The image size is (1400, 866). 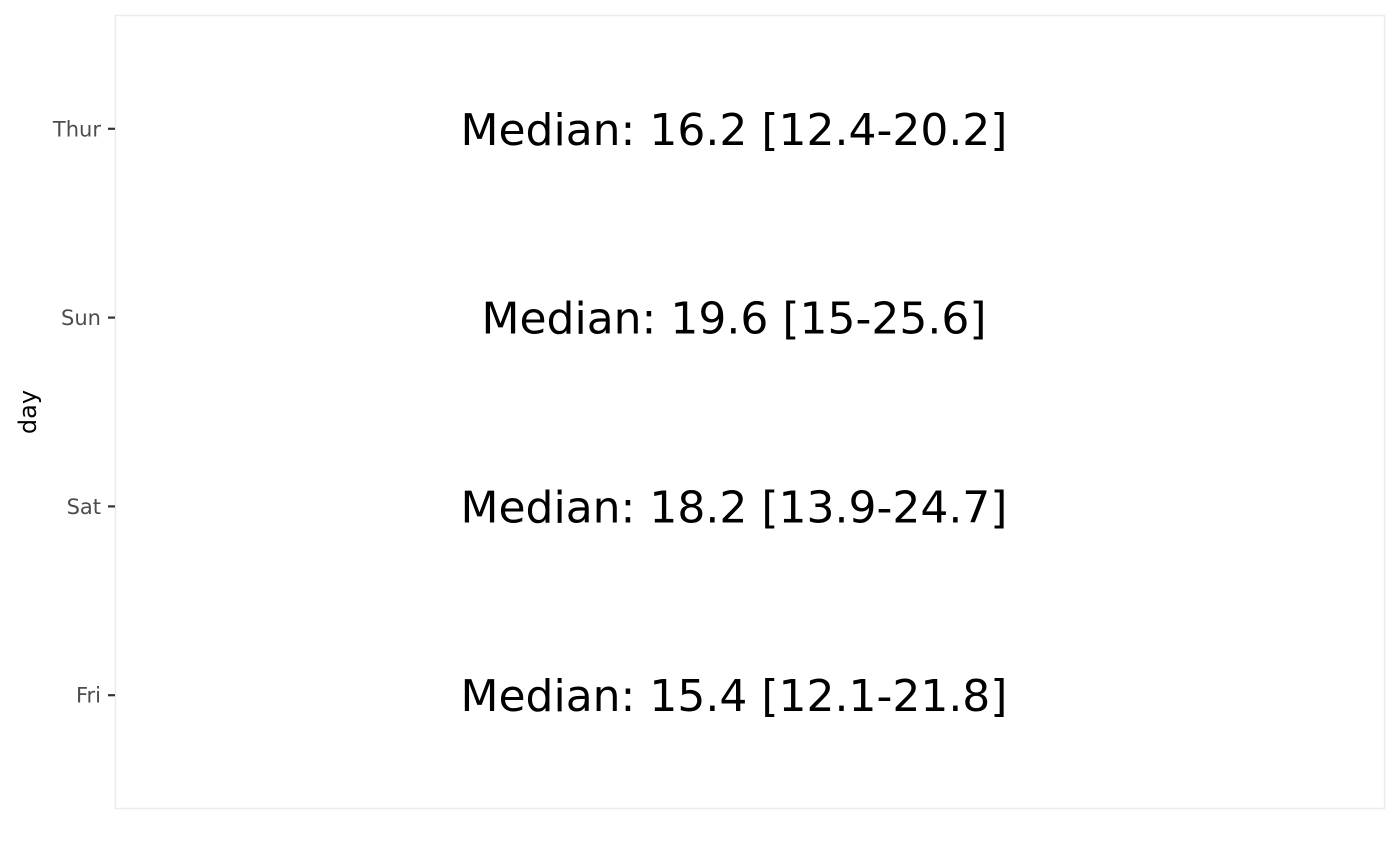 What do you see at coordinates (734, 507) in the screenshot?
I see `median-annotation: Median: 18.2 [13.9-24.7]` at bounding box center [734, 507].